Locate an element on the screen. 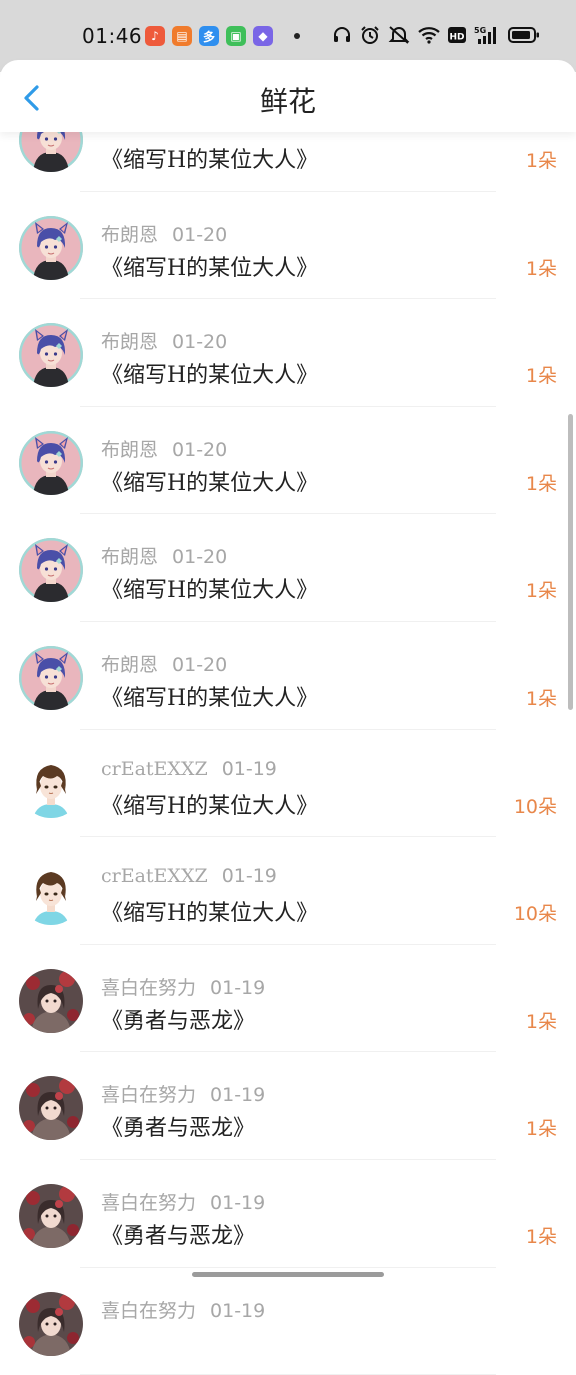  home-indicator is located at coordinates (288, 1274).